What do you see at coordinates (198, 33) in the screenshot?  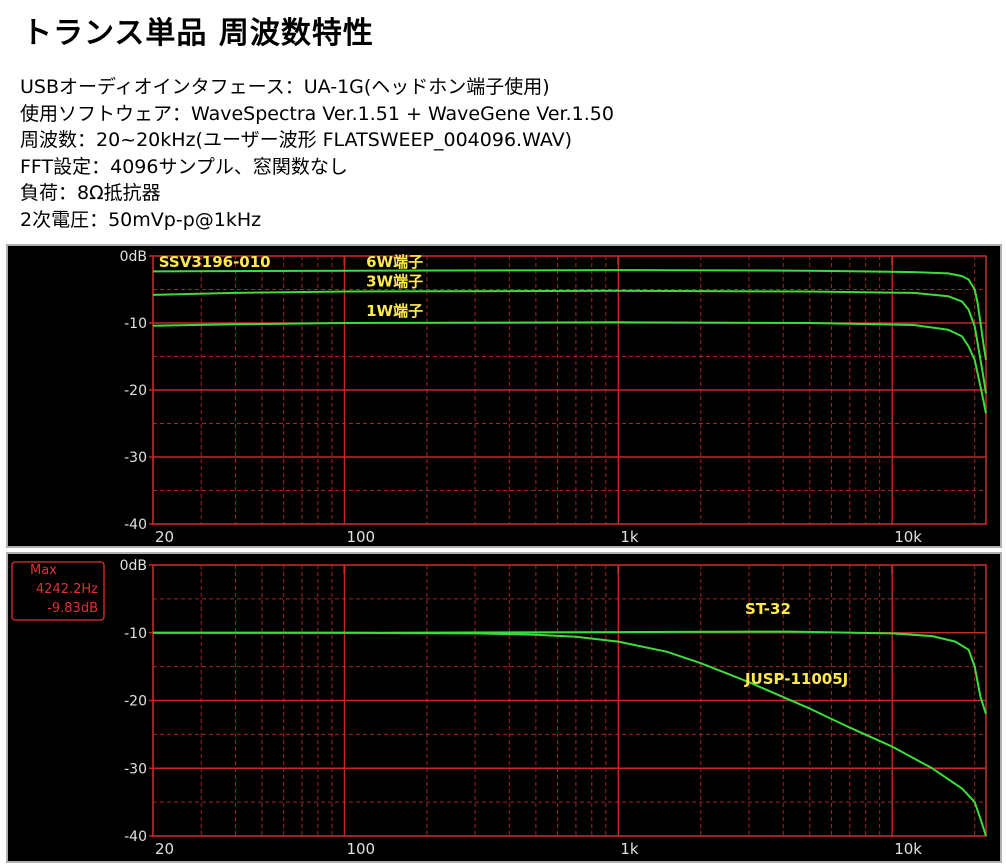 I see `page-title: トランス単品 周波数特性` at bounding box center [198, 33].